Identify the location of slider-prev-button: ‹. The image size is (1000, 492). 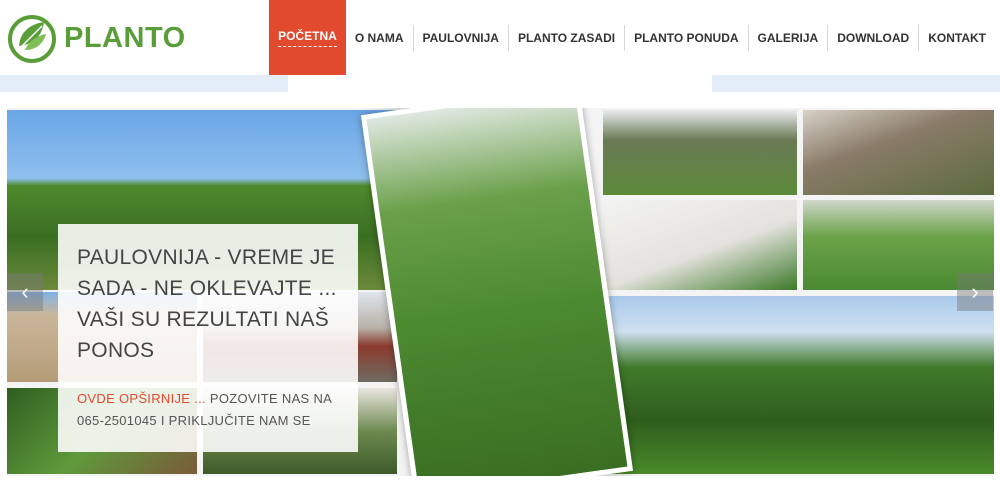
(25, 292).